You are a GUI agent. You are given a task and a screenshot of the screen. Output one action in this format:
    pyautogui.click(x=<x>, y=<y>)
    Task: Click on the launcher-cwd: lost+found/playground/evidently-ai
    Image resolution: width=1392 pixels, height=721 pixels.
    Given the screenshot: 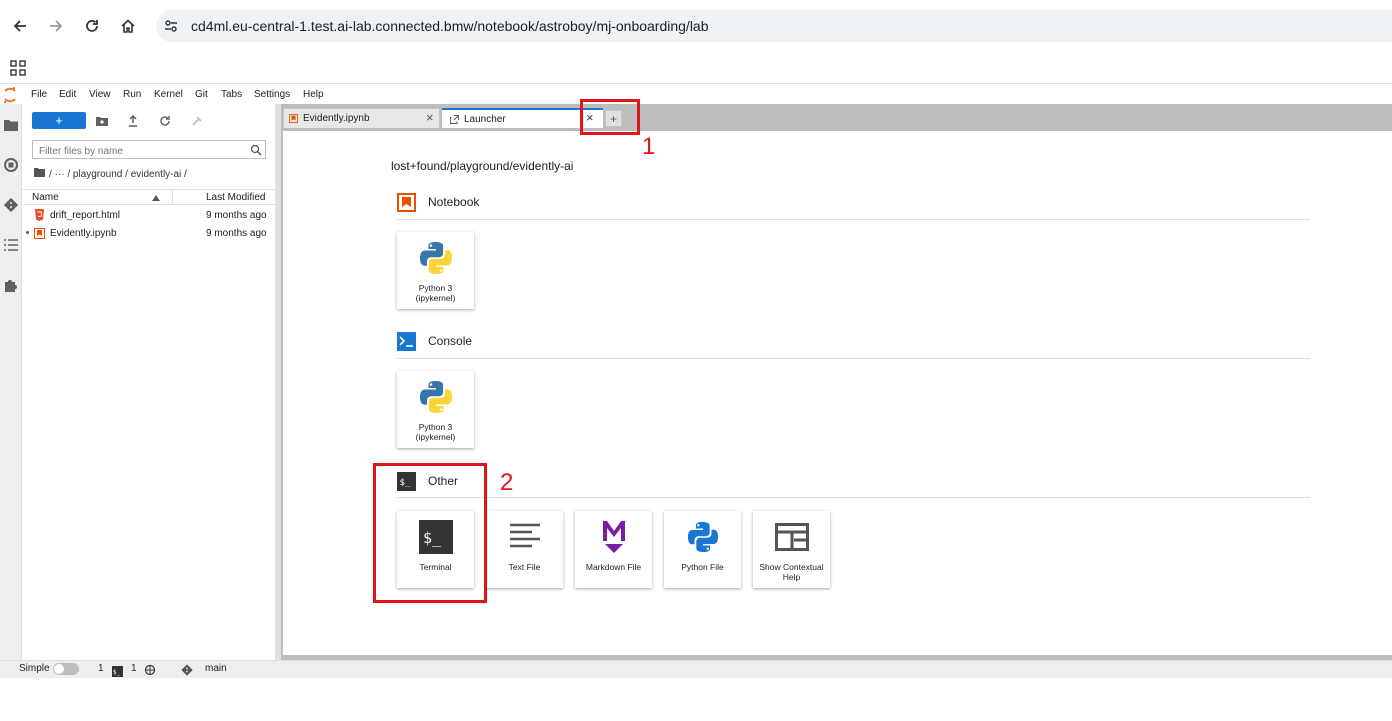 What is the action you would take?
    pyautogui.click(x=482, y=166)
    